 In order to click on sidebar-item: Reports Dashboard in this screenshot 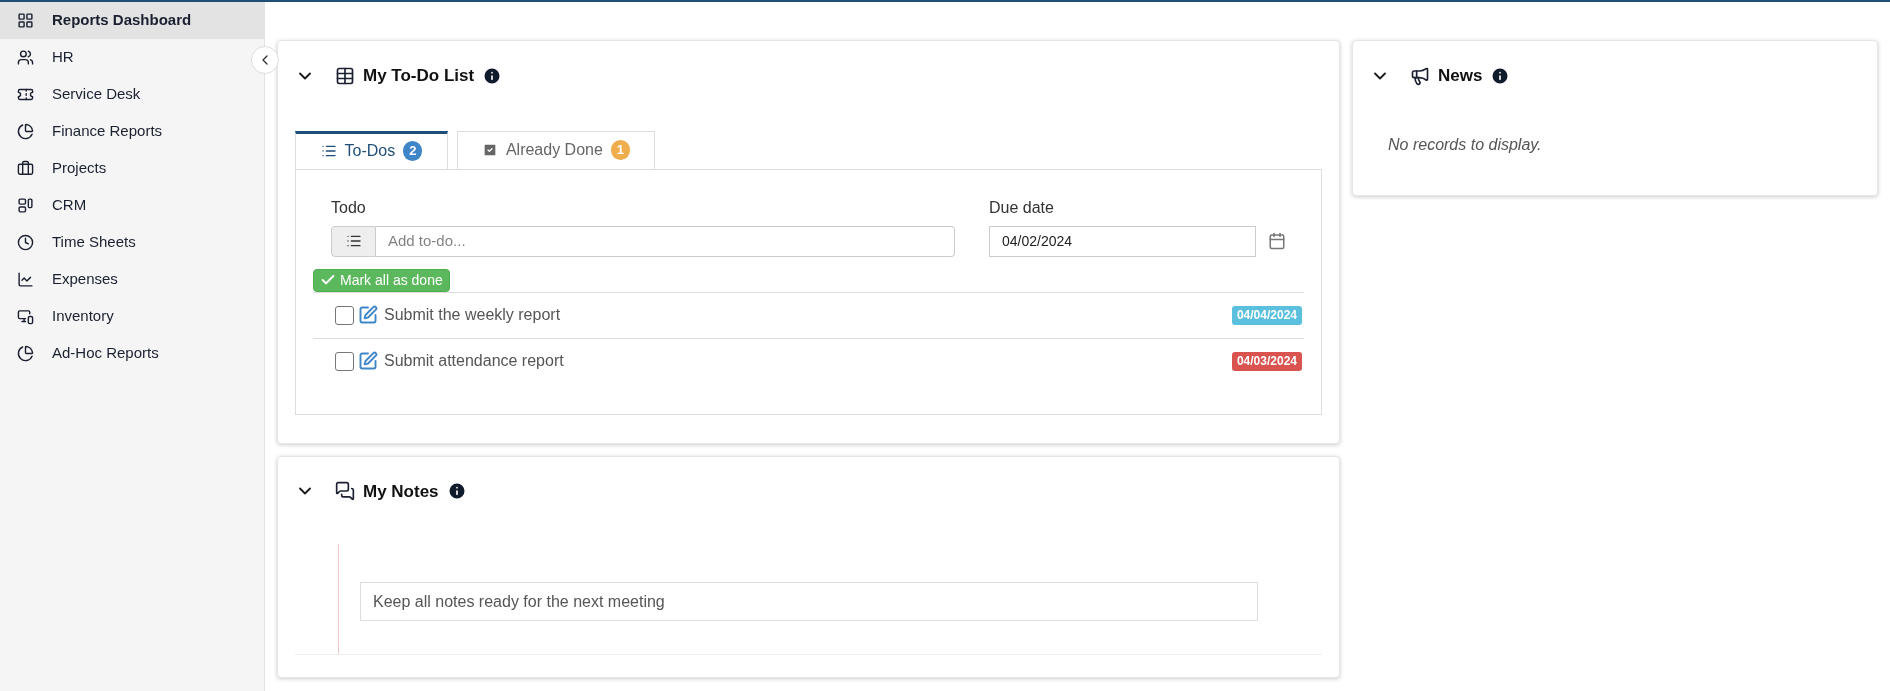, I will do `click(132, 20)`.